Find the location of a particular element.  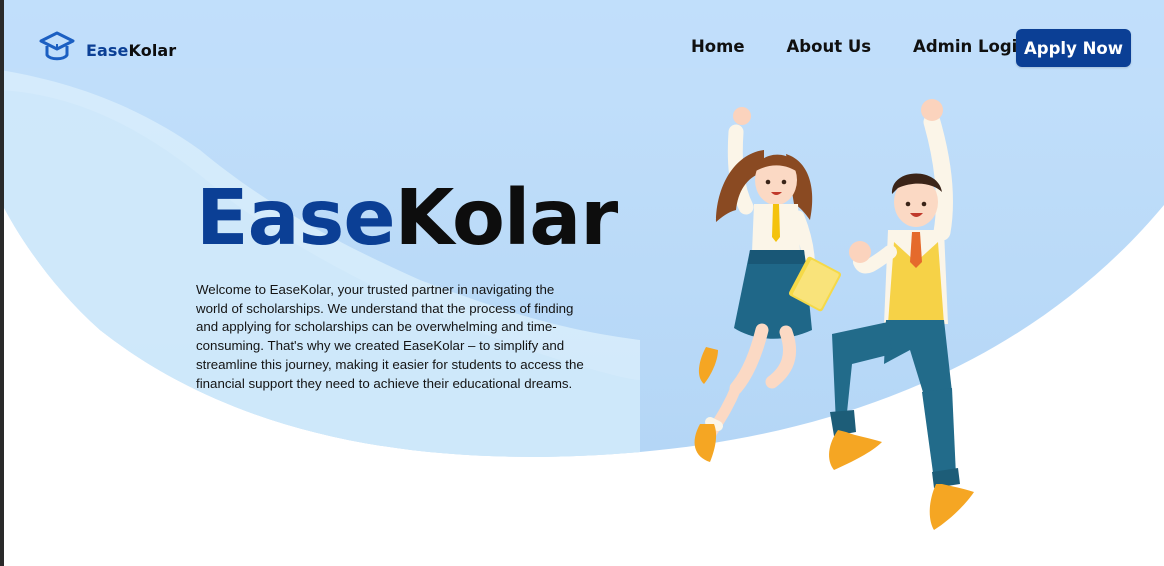

brand-name-suffix: Kolar is located at coordinates (152, 50).